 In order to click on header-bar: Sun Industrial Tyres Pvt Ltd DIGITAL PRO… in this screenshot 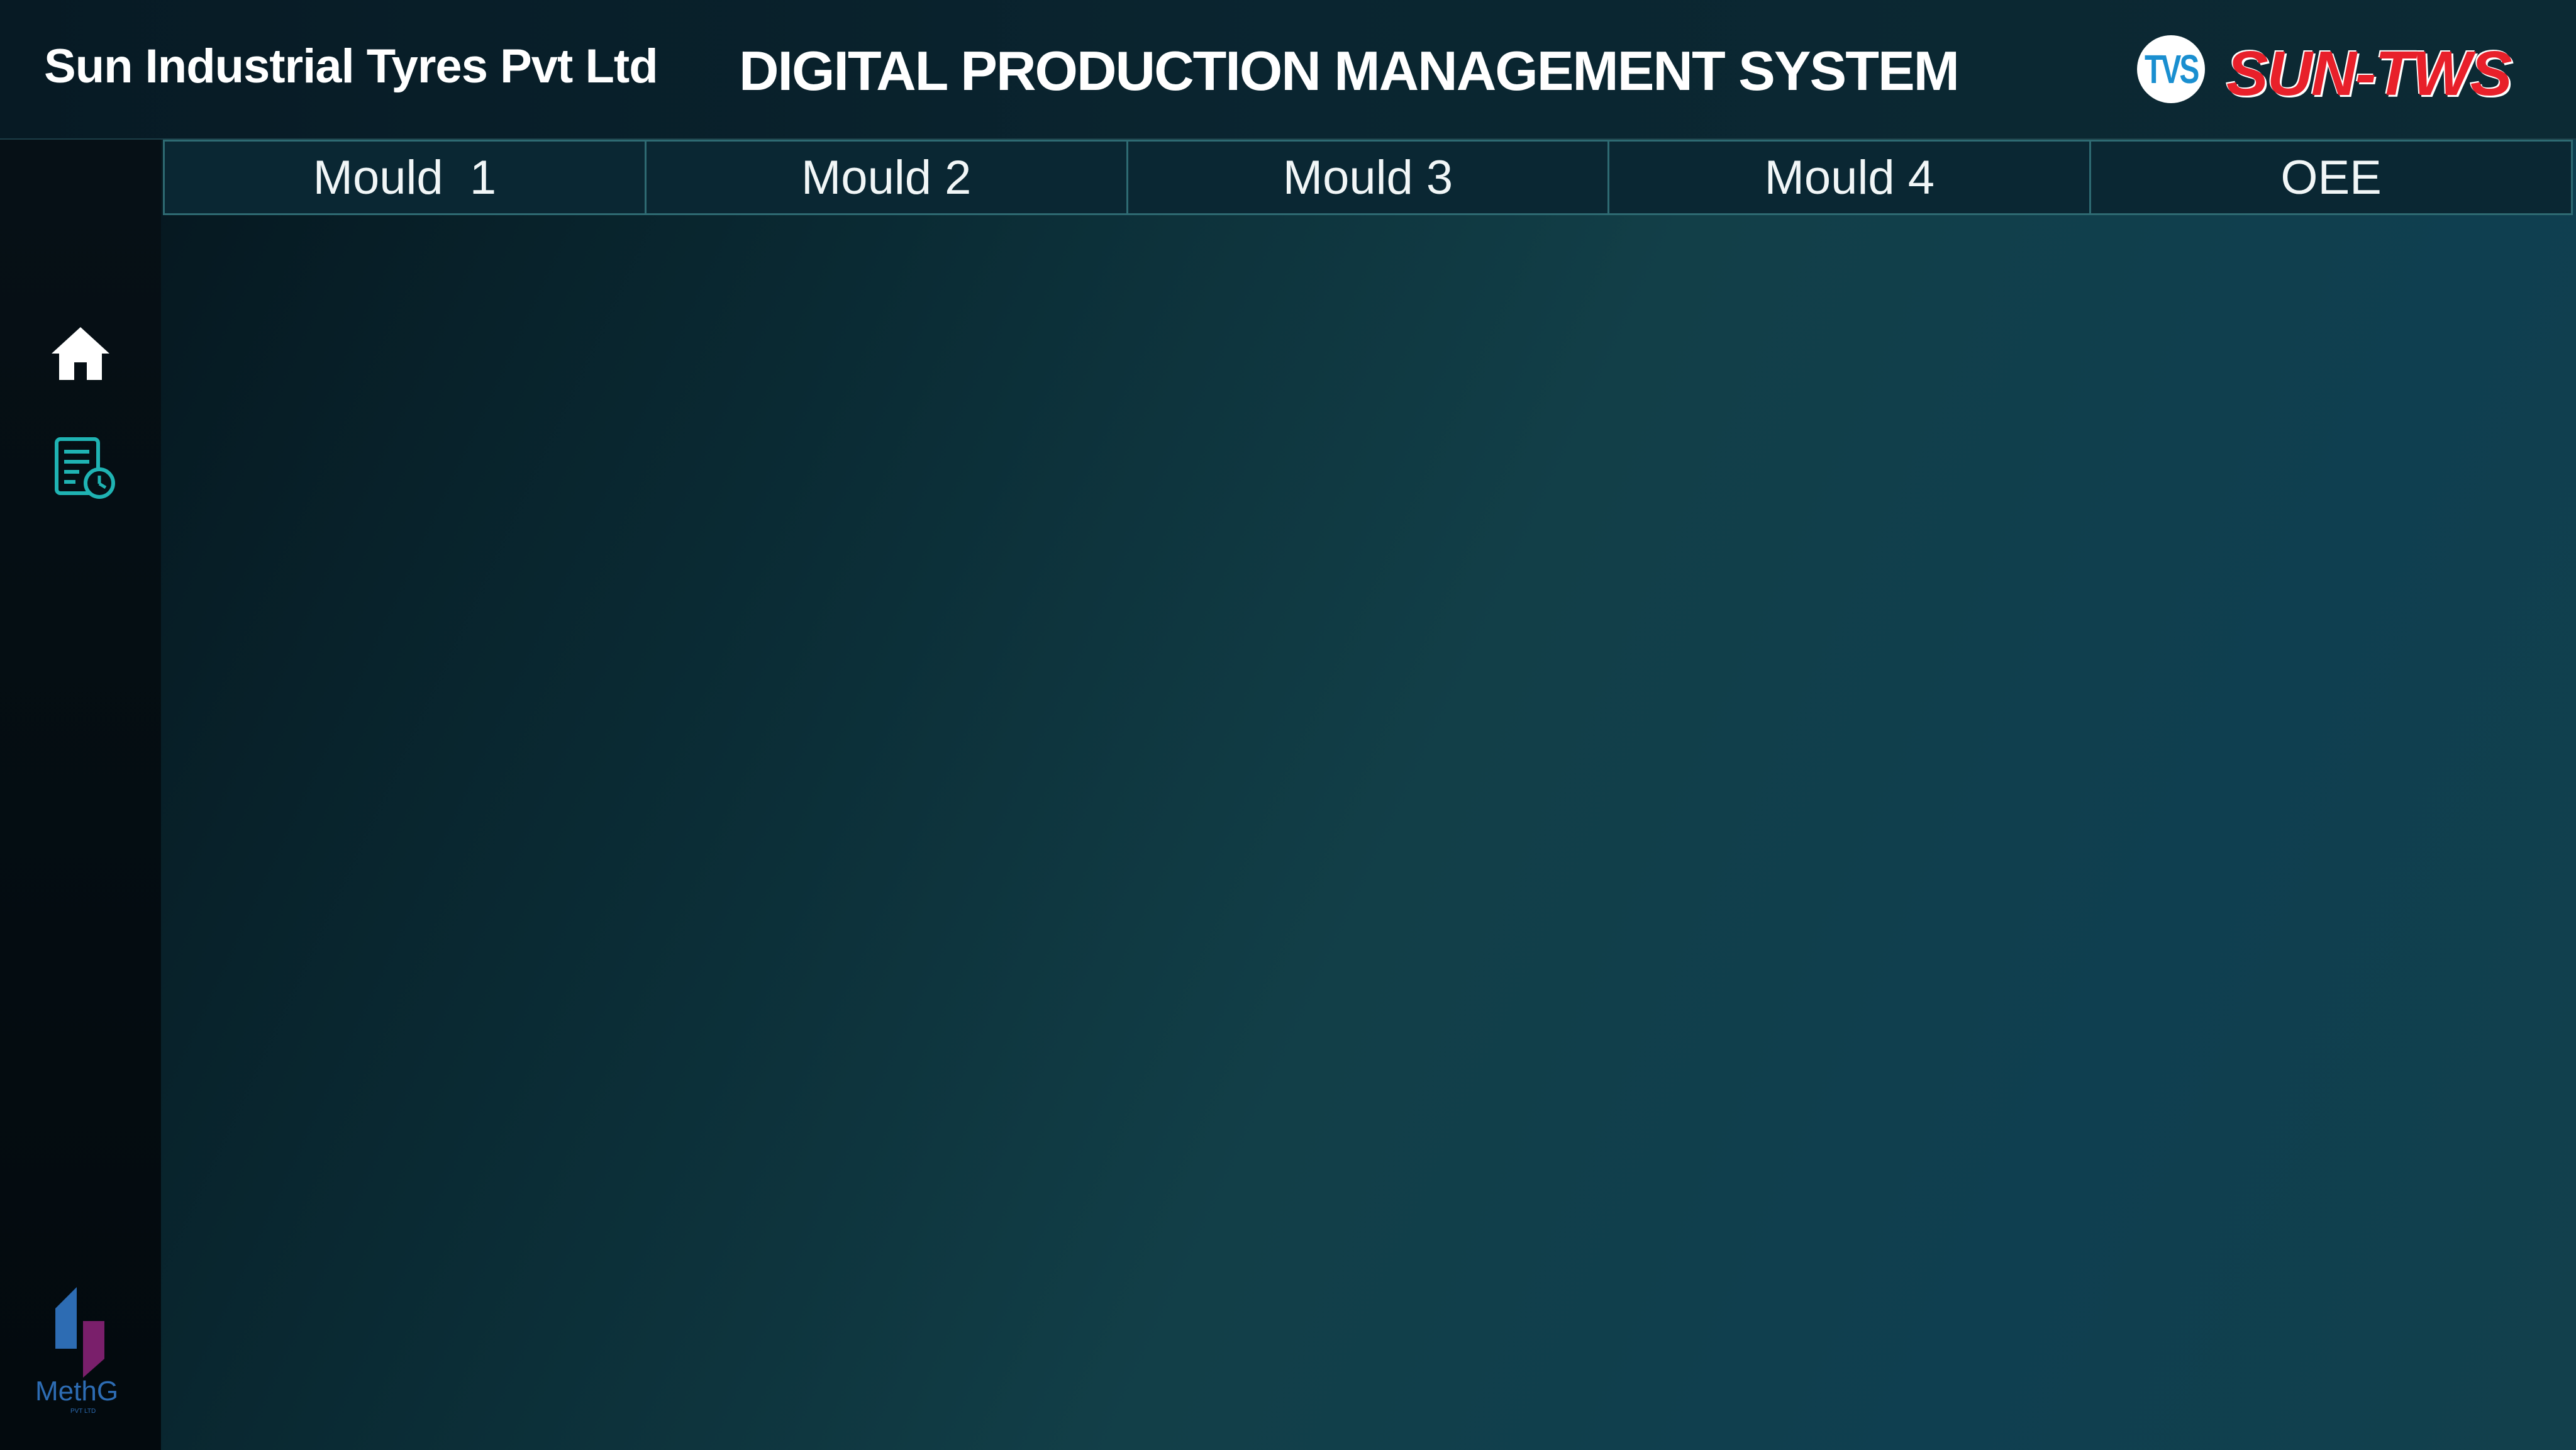, I will do `click(1288, 70)`.